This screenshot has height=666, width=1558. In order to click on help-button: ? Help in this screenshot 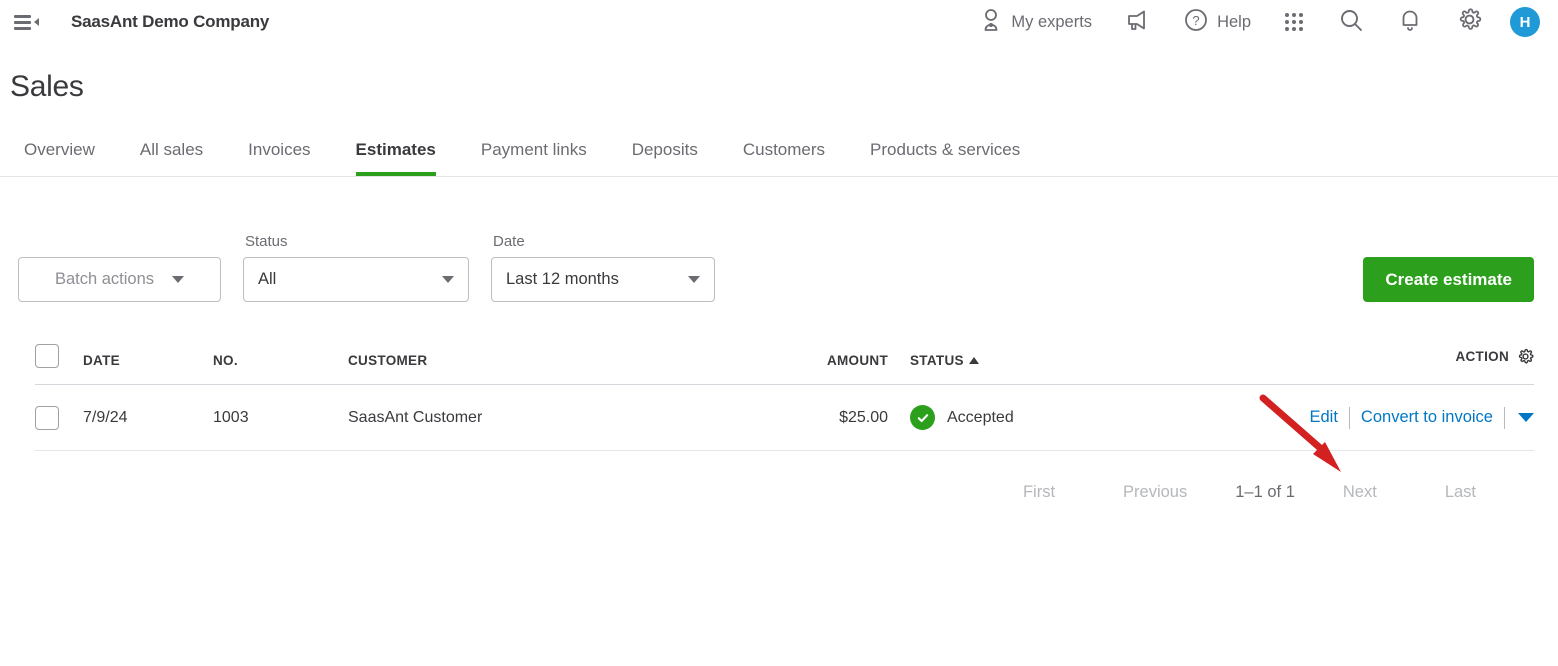, I will do `click(1217, 22)`.